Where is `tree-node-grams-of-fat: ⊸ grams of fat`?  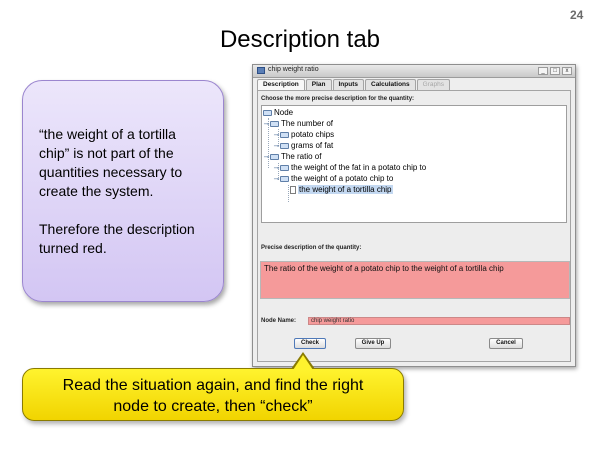
tree-node-grams-of-fat: ⊸ grams of fat is located at coordinates (303, 145).